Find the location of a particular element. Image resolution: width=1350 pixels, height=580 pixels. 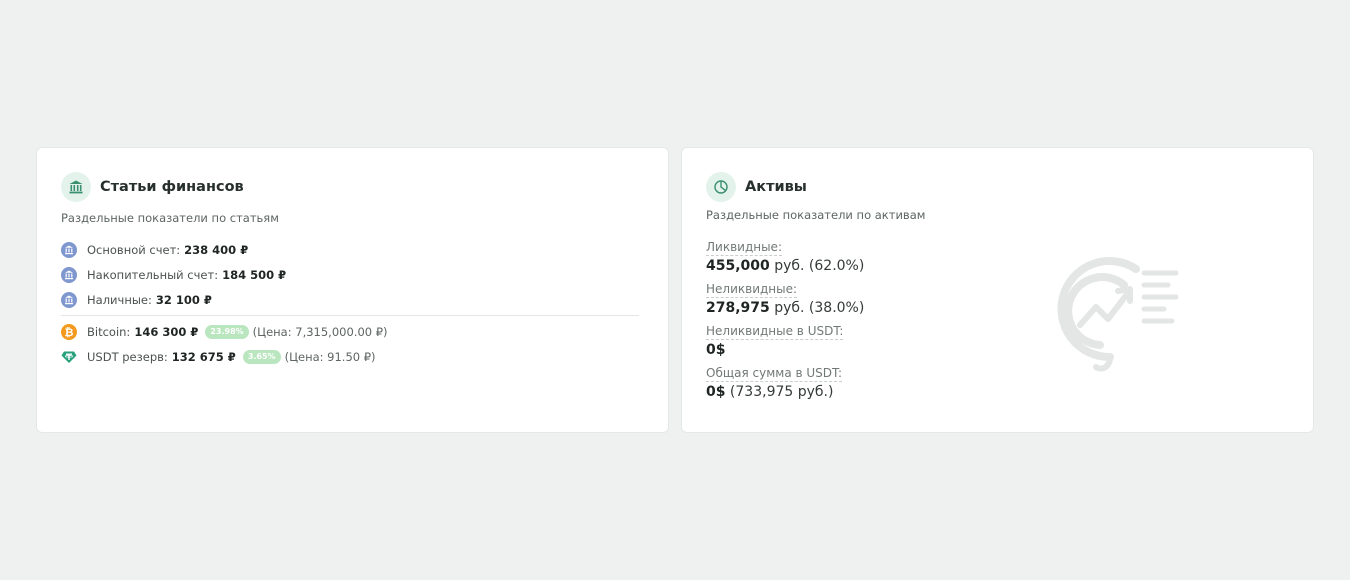

crypto-label: USDT резерв: is located at coordinates (127, 356).